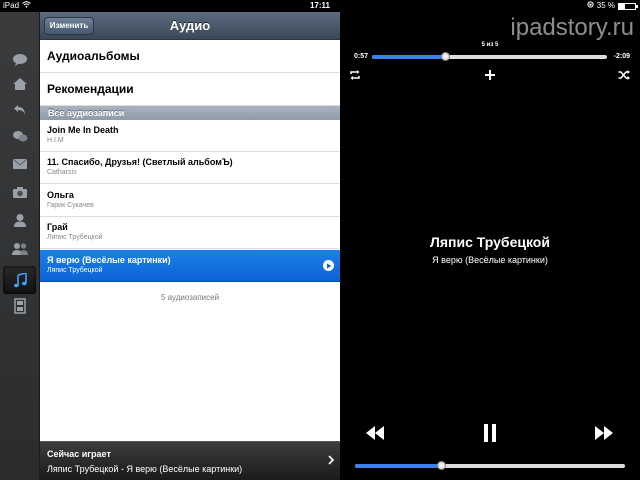  What do you see at coordinates (70, 205) in the screenshot?
I see `song-artist: Гарик Сукачев` at bounding box center [70, 205].